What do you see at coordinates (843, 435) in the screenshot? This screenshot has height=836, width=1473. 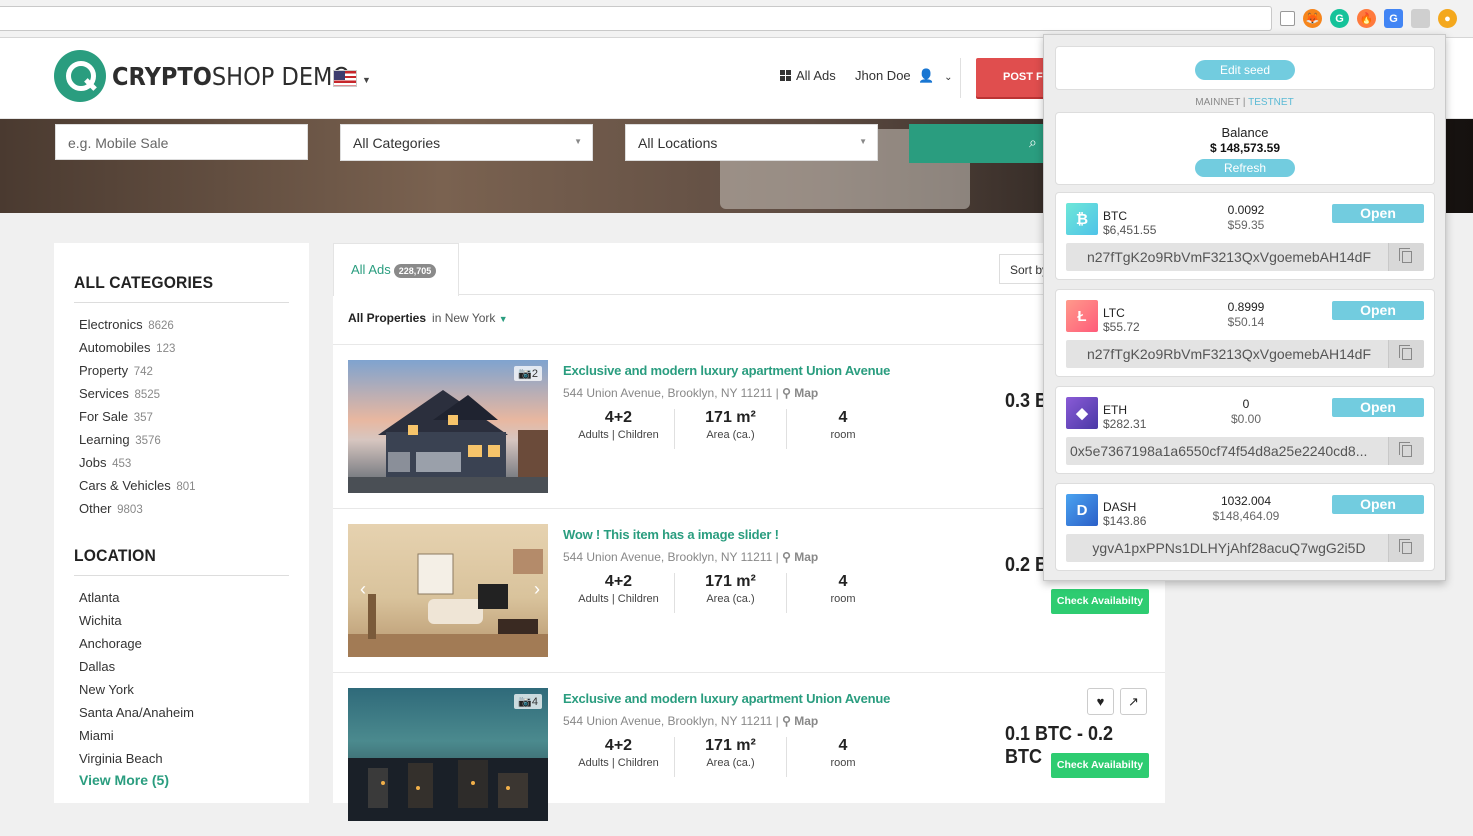 I see `rooms-label: room` at bounding box center [843, 435].